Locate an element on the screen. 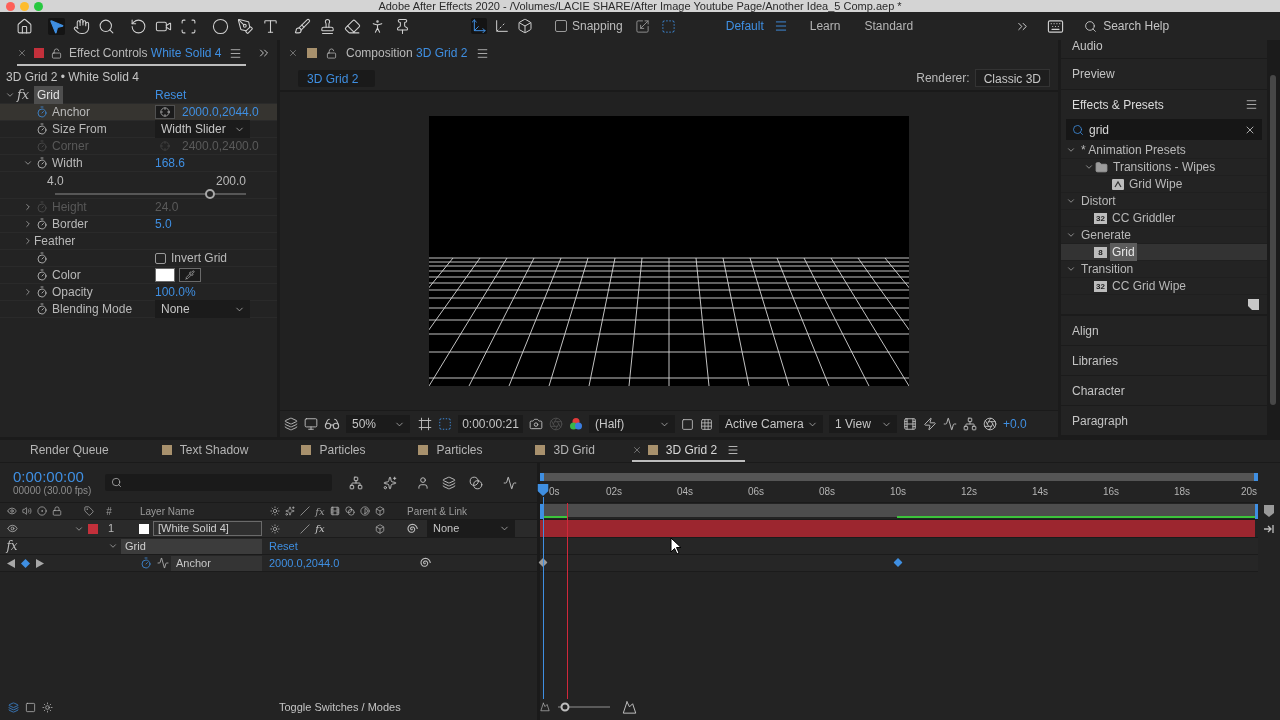  unlocked-padlock-icon is located at coordinates (331, 53).